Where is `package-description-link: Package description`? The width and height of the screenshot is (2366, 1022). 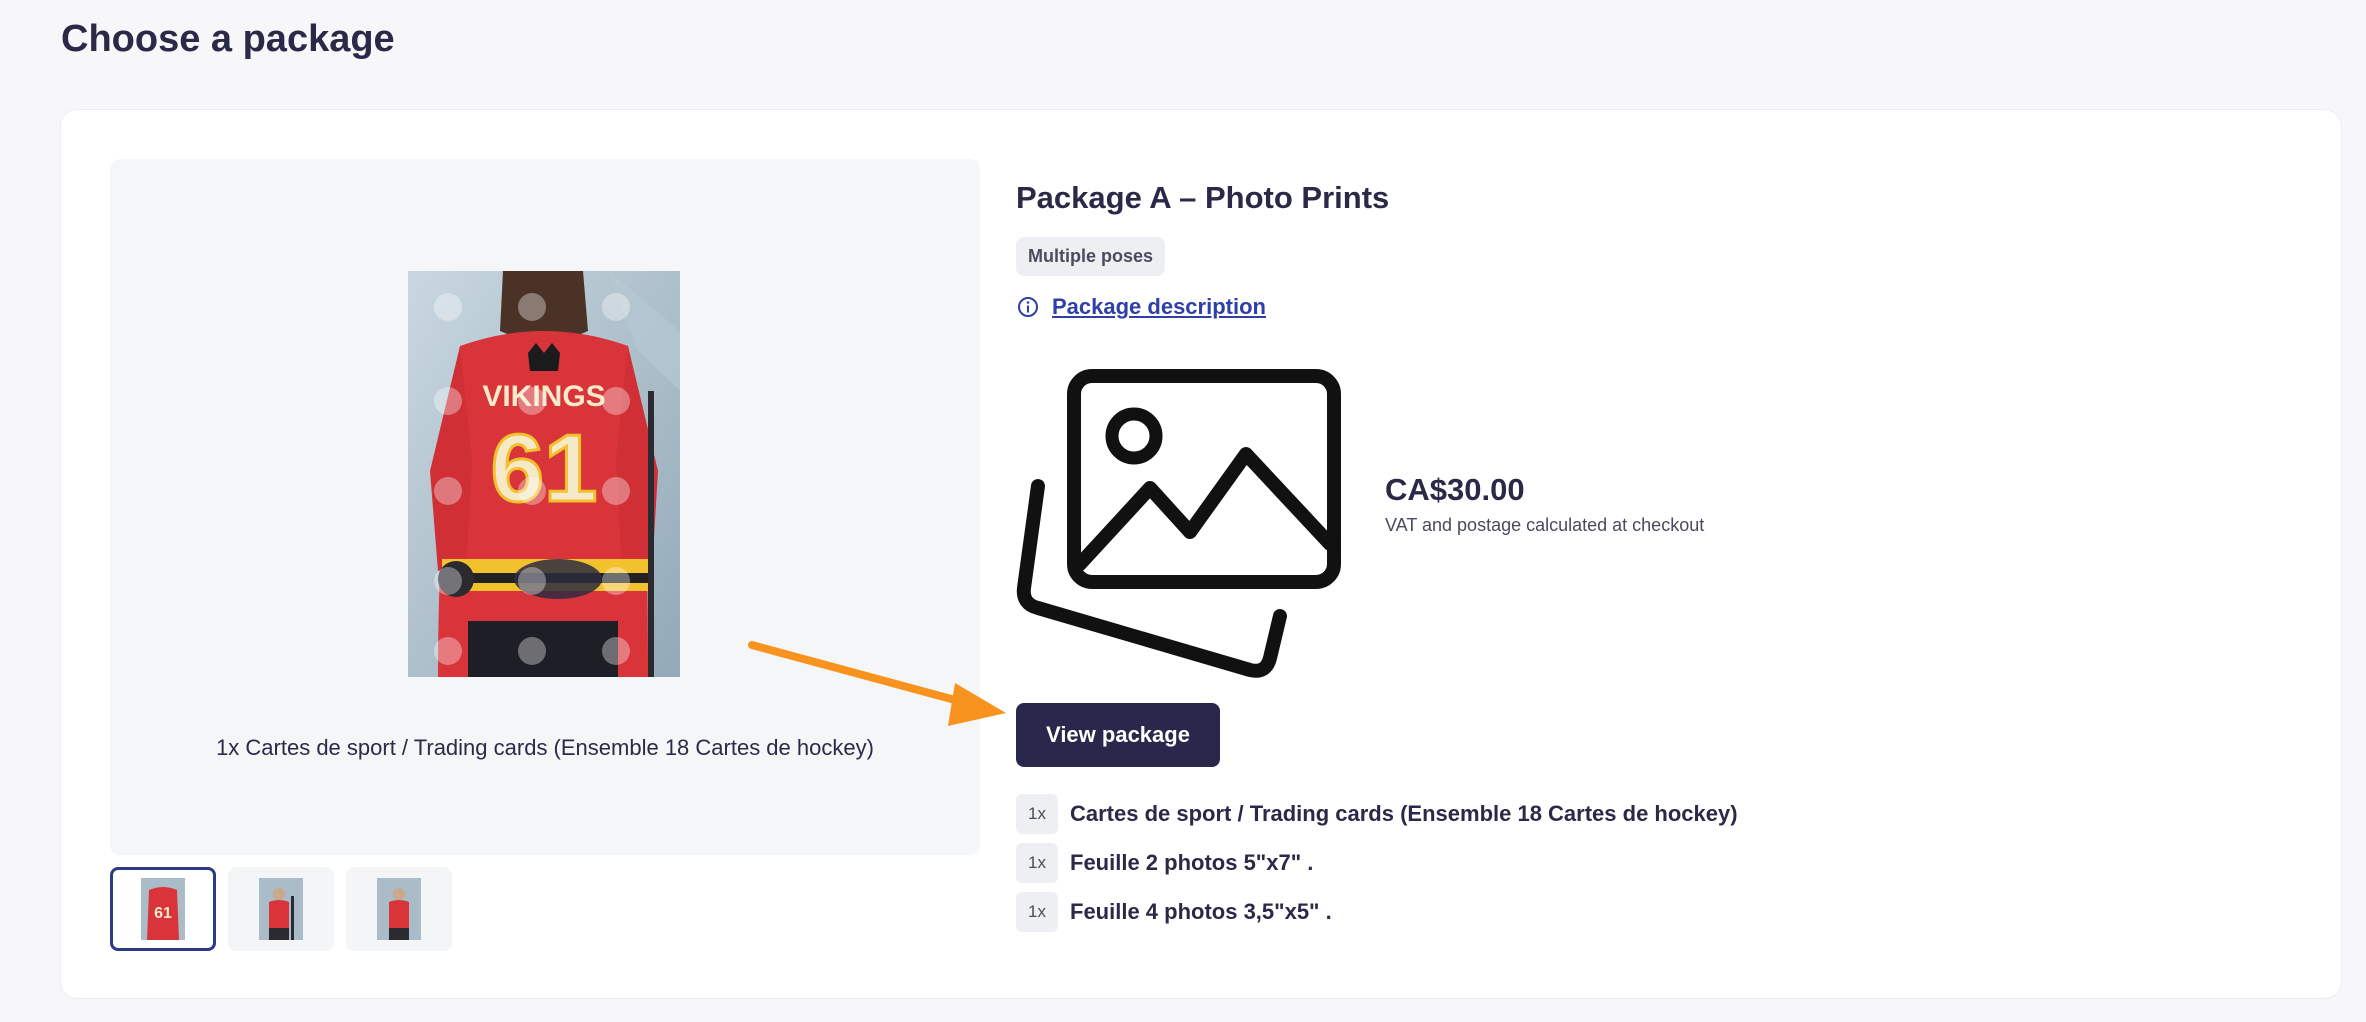
package-description-link: Package description is located at coordinates (1141, 307).